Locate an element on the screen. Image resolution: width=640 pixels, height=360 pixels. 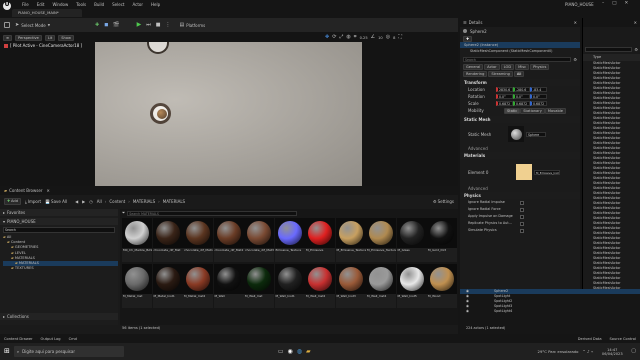
tree-search-input: Search is located at coordinates (59, 230).